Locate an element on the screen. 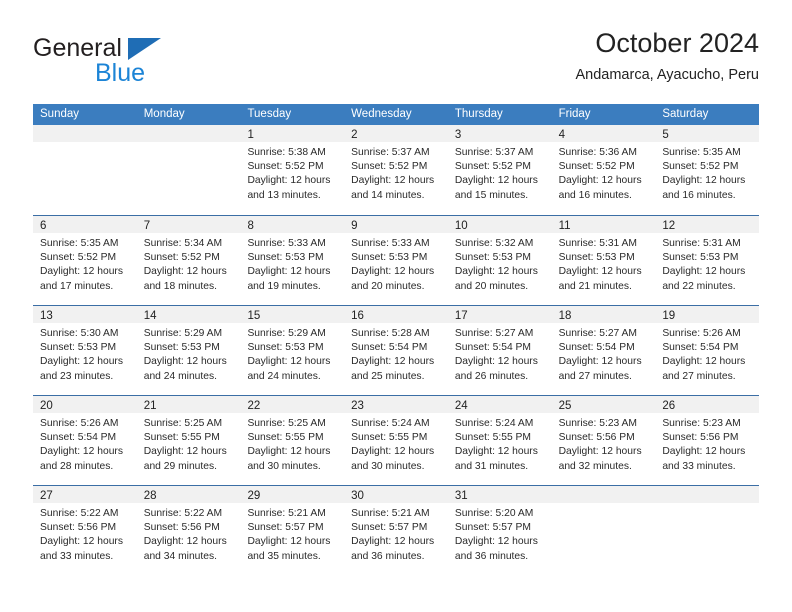 The image size is (792, 612). day-number: 30 is located at coordinates (357, 496).